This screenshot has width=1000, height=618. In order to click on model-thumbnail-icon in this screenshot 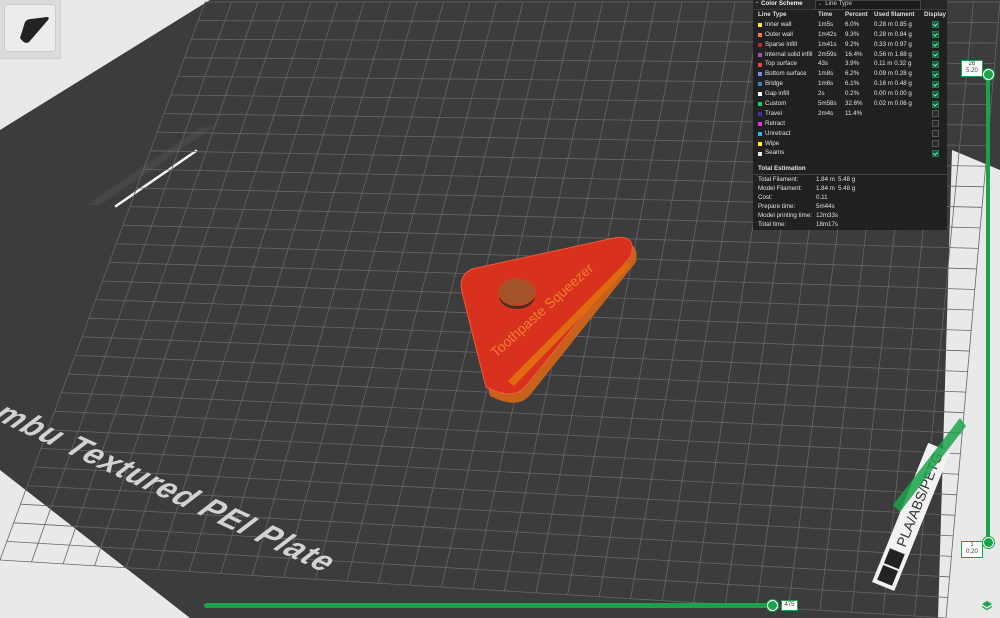, I will do `click(34, 30)`.